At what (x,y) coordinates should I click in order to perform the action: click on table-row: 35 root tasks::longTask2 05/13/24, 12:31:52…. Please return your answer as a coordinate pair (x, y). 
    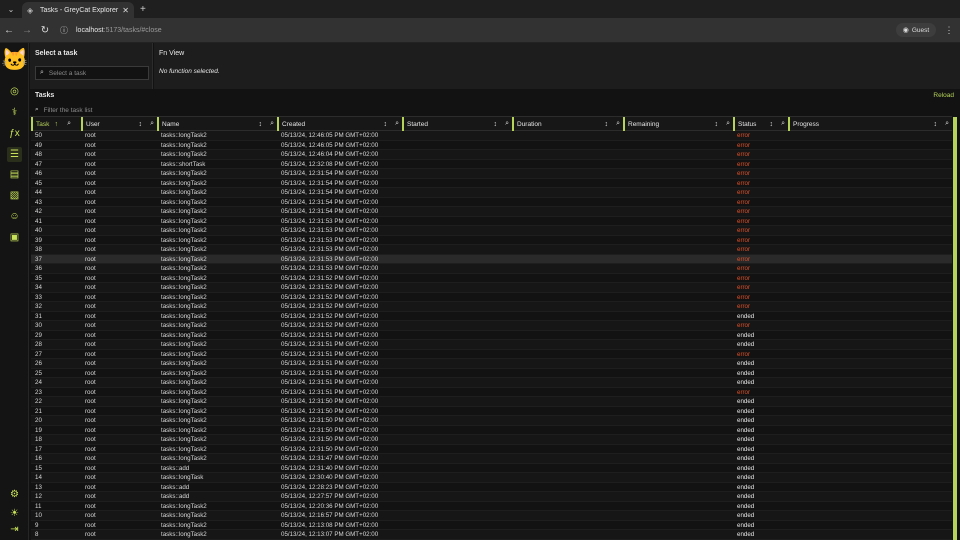
    Looking at the image, I should click on (491, 278).